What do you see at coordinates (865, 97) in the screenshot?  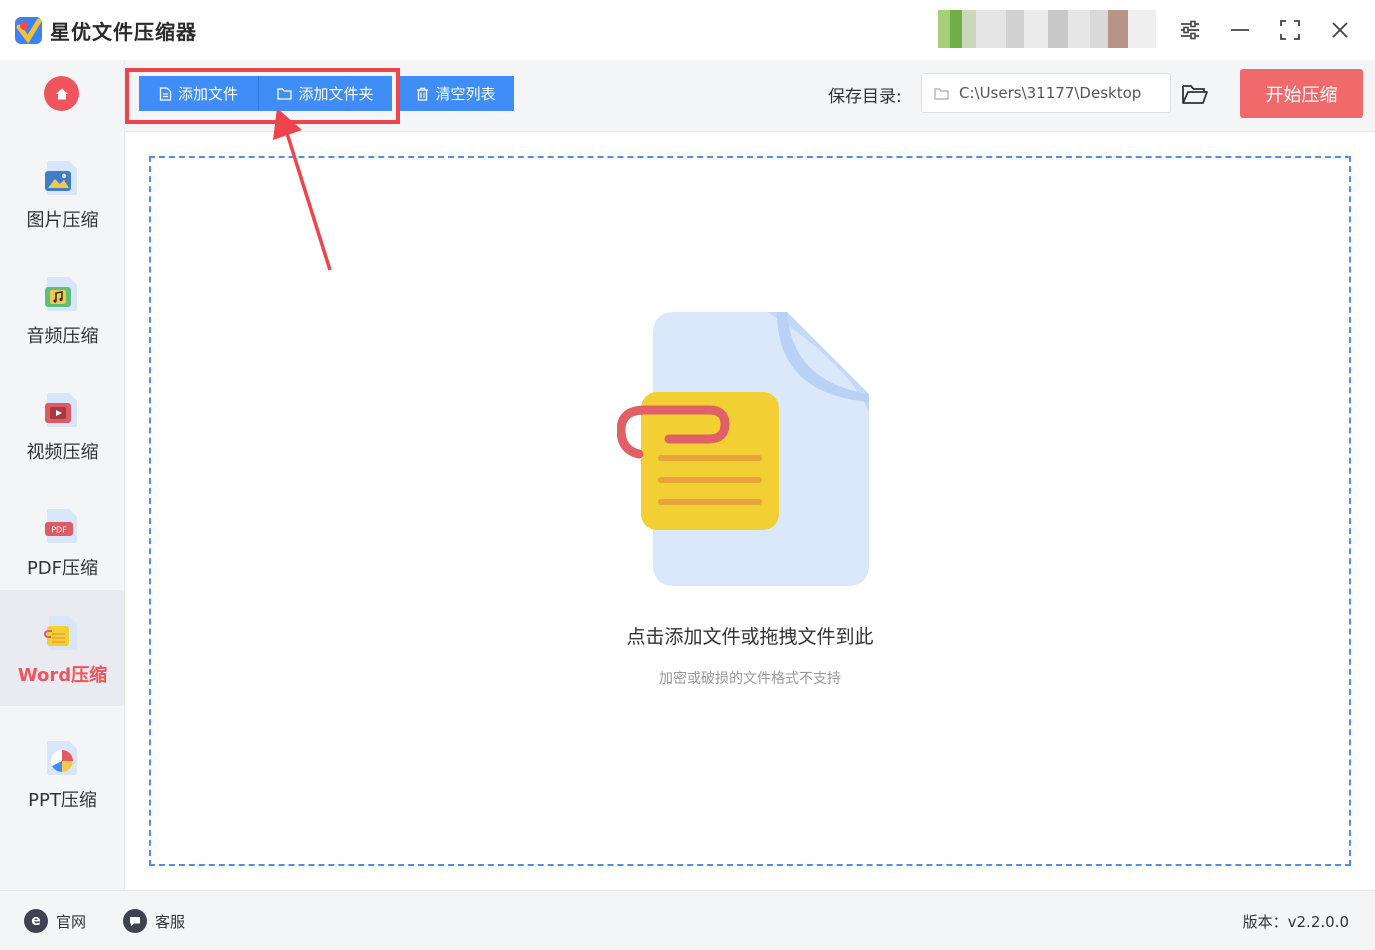 I see `save-dir-label: 保存目录:` at bounding box center [865, 97].